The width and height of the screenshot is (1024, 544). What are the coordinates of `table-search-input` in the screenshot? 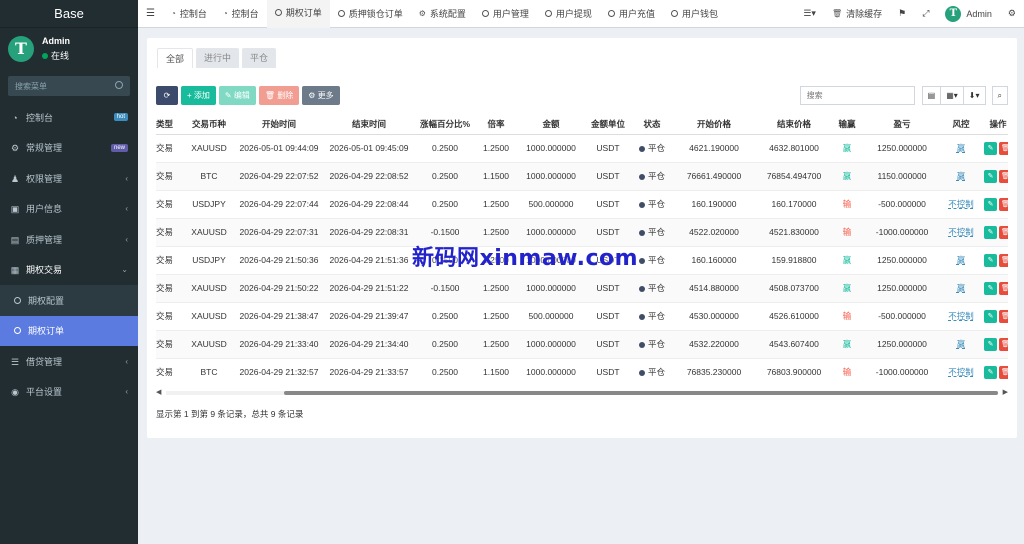 It's located at (857, 95).